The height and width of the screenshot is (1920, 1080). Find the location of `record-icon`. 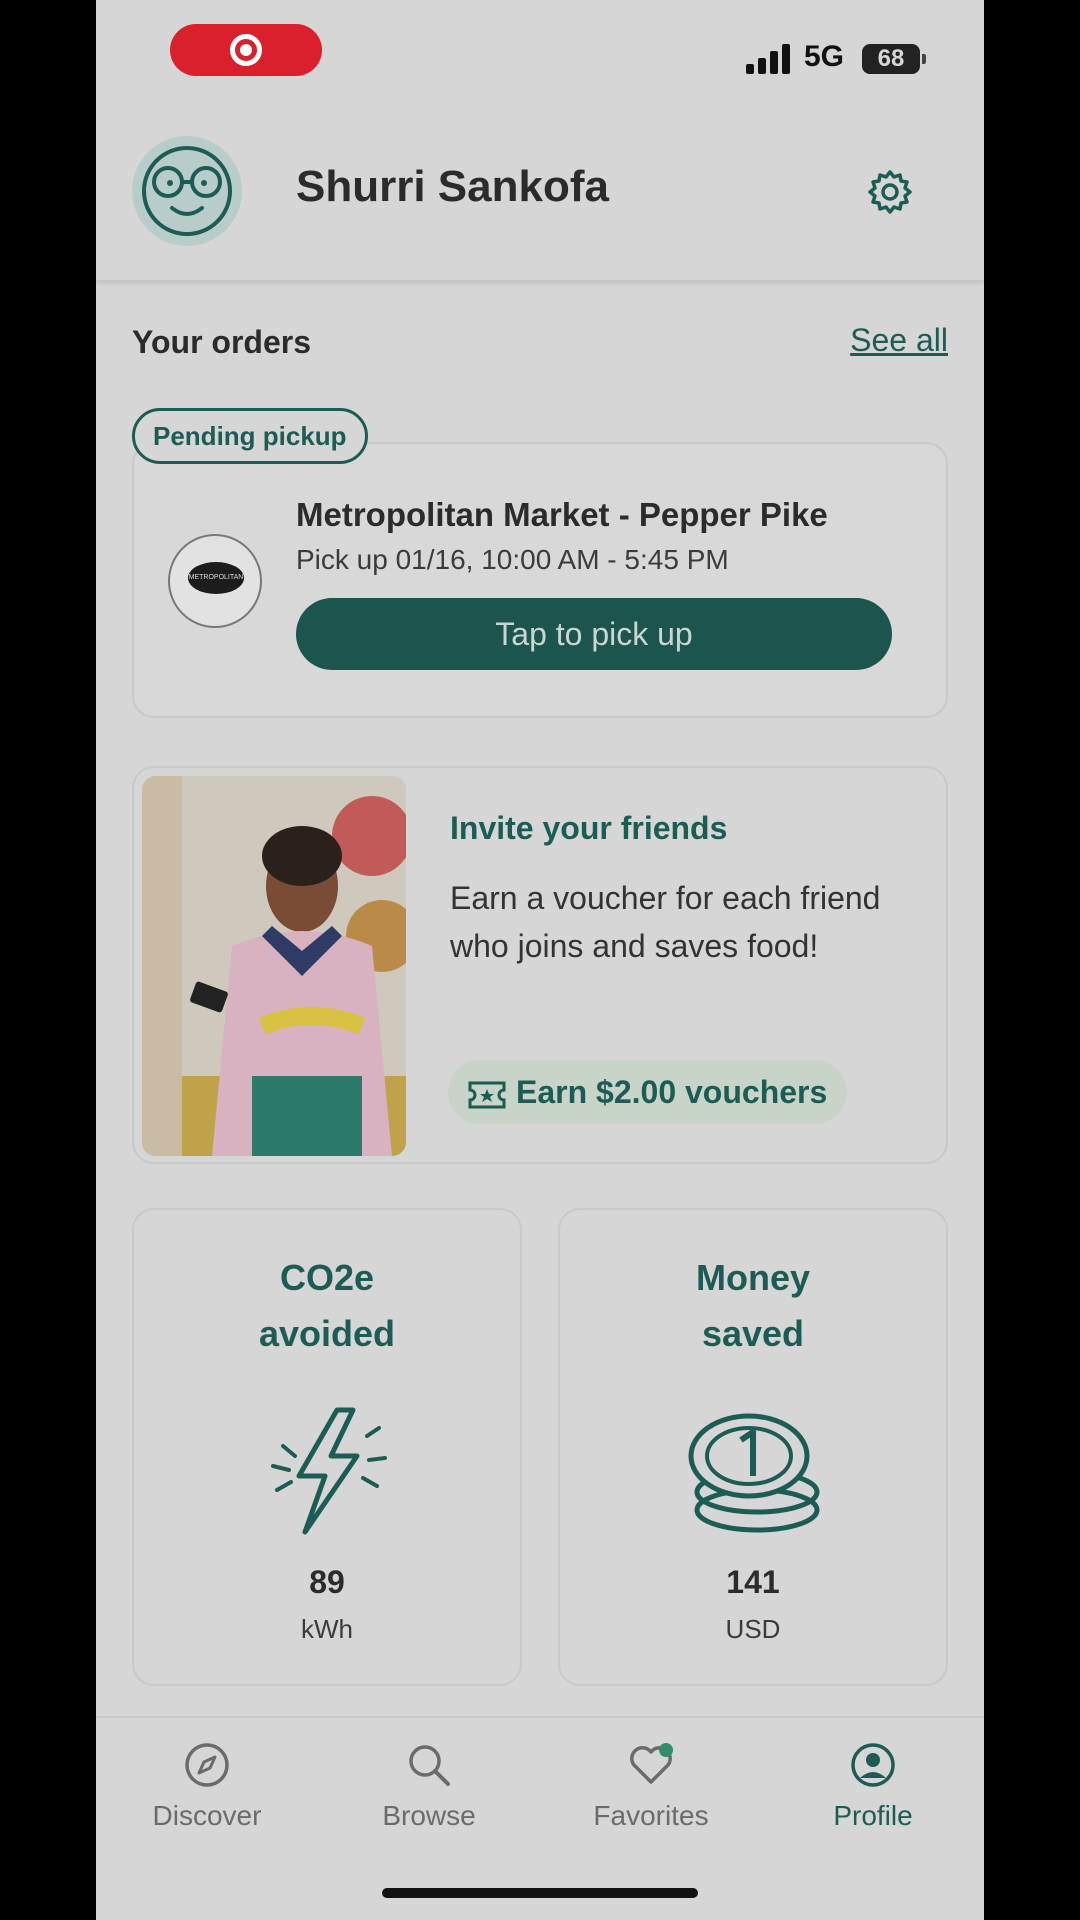

record-icon is located at coordinates (246, 50).